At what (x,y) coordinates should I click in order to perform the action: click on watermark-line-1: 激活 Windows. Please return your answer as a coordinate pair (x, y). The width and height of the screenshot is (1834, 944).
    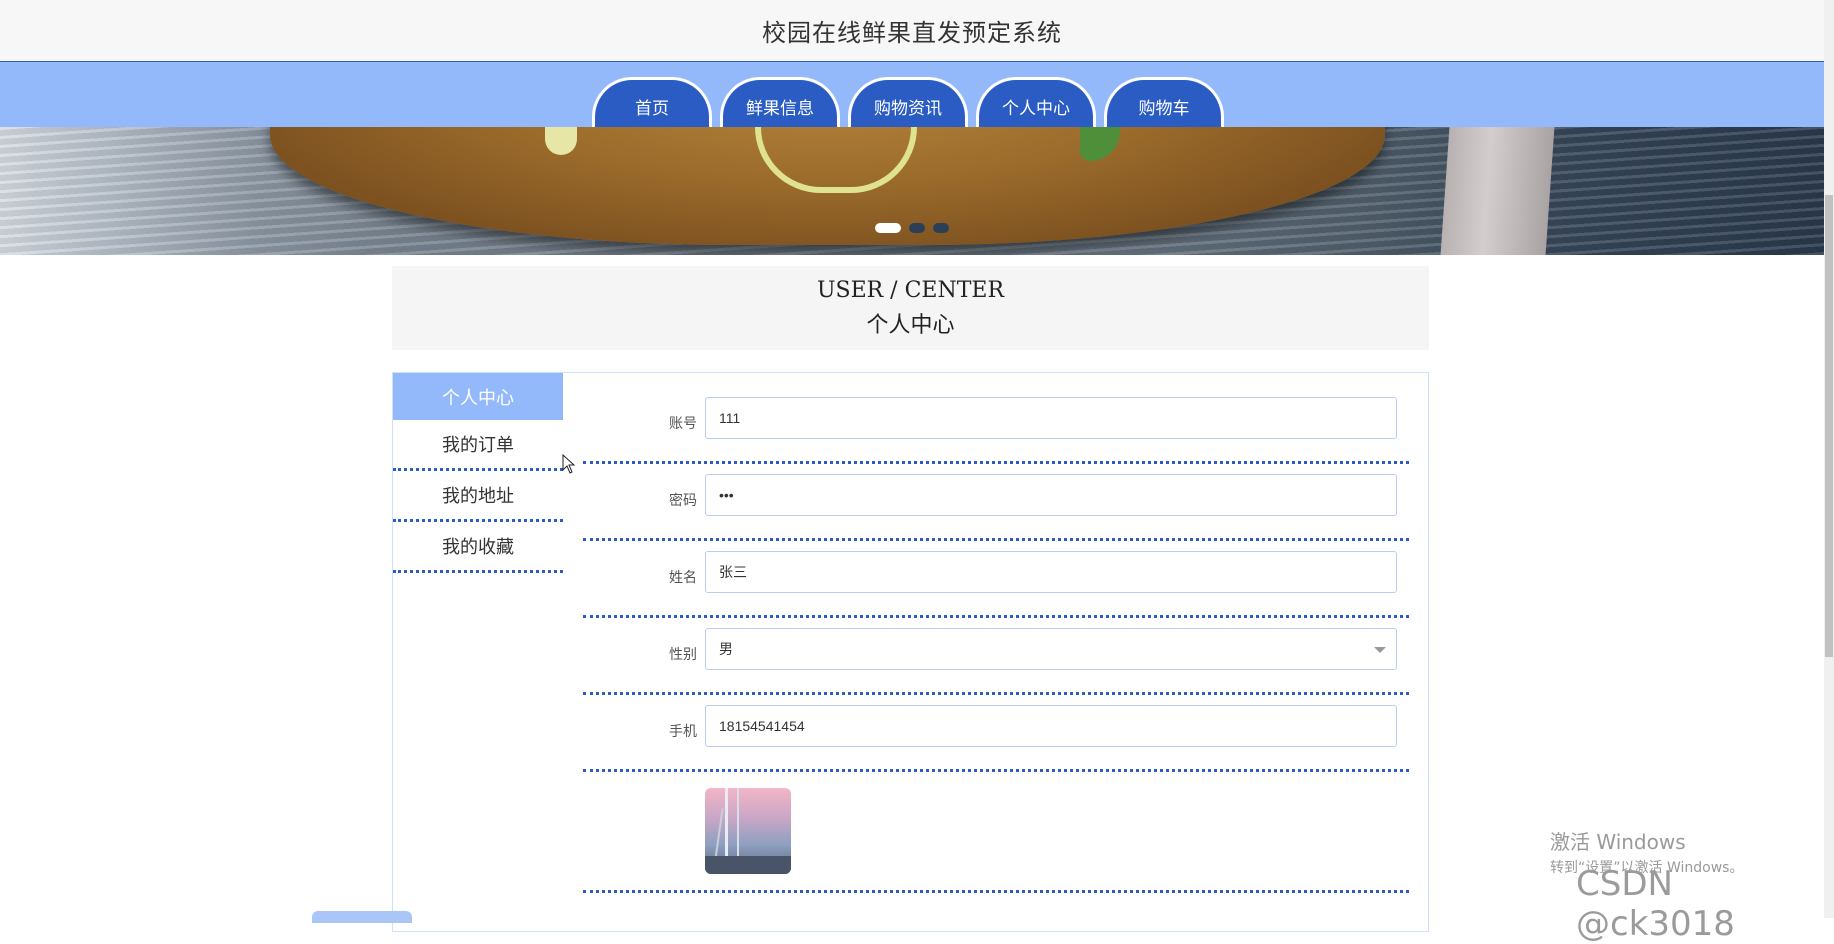
    Looking at the image, I should click on (1618, 842).